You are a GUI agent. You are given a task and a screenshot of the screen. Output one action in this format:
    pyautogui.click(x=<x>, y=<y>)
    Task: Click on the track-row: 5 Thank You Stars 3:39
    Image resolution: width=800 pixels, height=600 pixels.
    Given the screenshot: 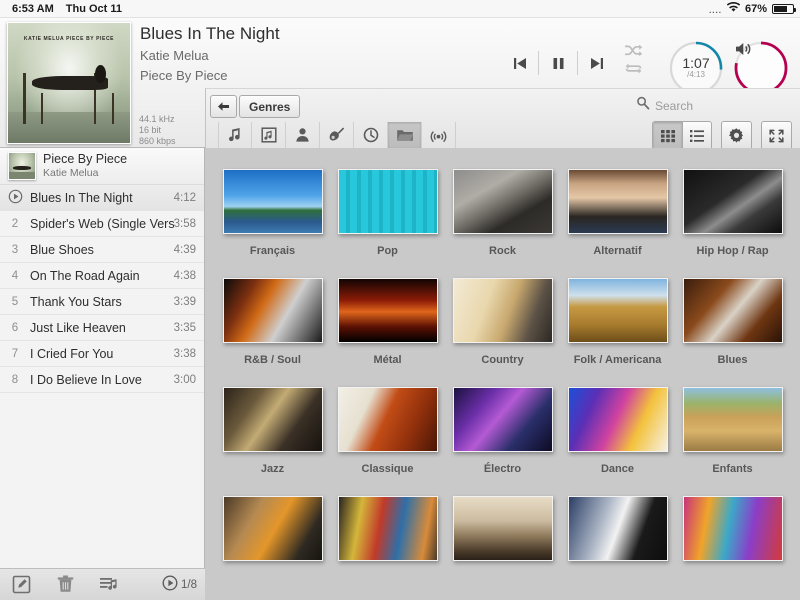 What is the action you would take?
    pyautogui.click(x=102, y=302)
    